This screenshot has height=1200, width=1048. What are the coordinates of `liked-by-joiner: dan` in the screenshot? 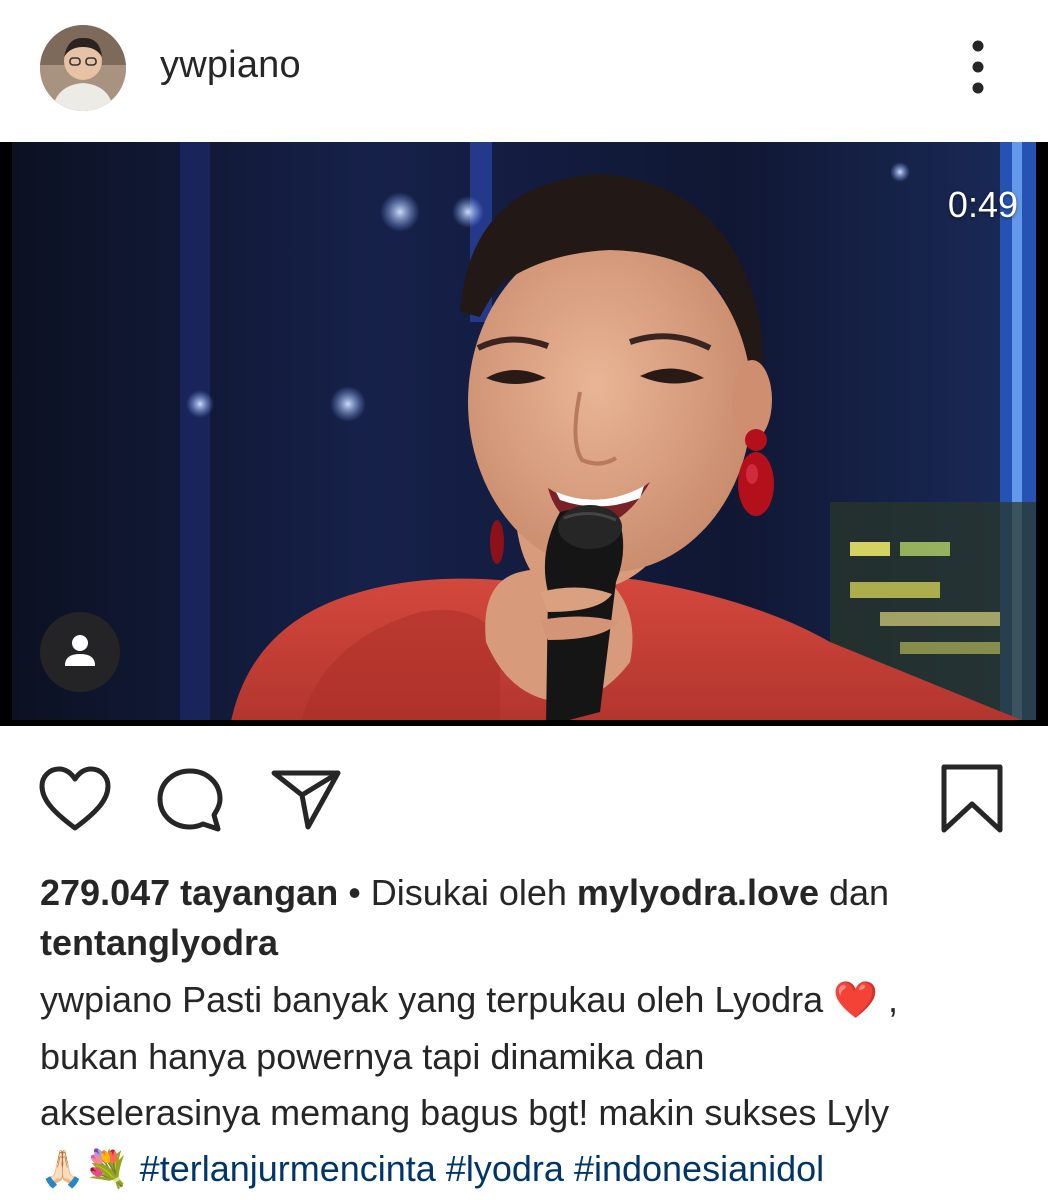 It's located at (854, 892).